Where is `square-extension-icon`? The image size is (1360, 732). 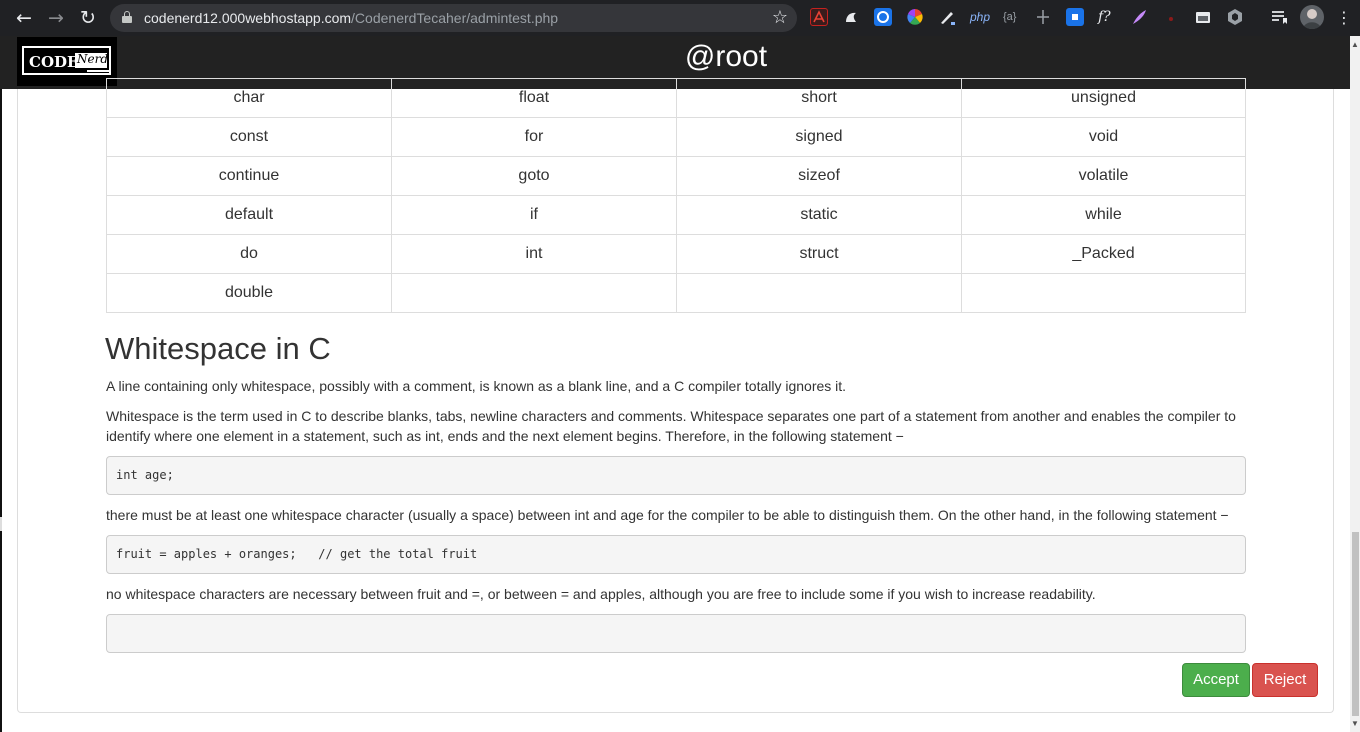 square-extension-icon is located at coordinates (1075, 17).